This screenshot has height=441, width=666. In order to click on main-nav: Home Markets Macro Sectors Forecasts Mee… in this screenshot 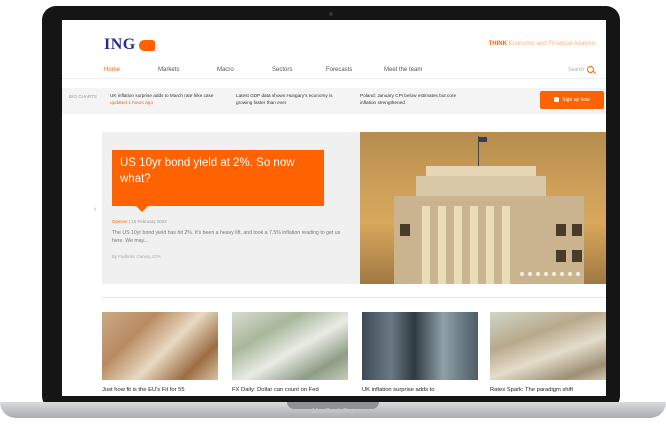, I will do `click(334, 71)`.